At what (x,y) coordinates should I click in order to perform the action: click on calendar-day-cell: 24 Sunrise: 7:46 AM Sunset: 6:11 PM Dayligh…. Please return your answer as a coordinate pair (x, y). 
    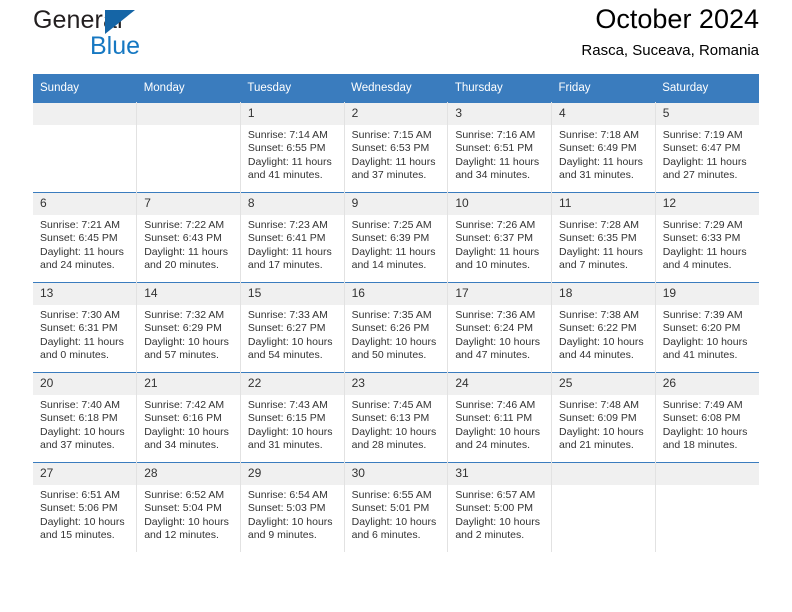
    Looking at the image, I should click on (500, 417).